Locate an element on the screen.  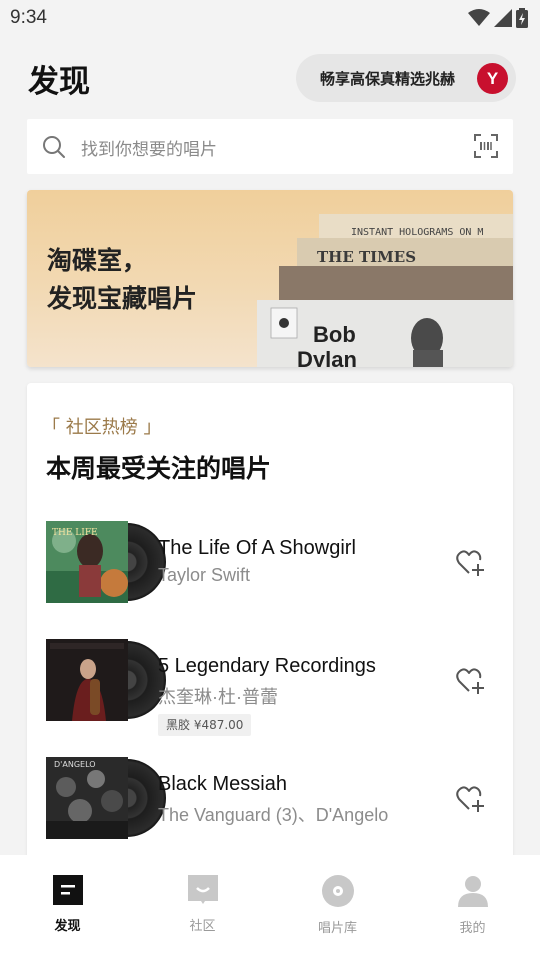
record-title: The Life Of A Showgirl is located at coordinates (257, 548).